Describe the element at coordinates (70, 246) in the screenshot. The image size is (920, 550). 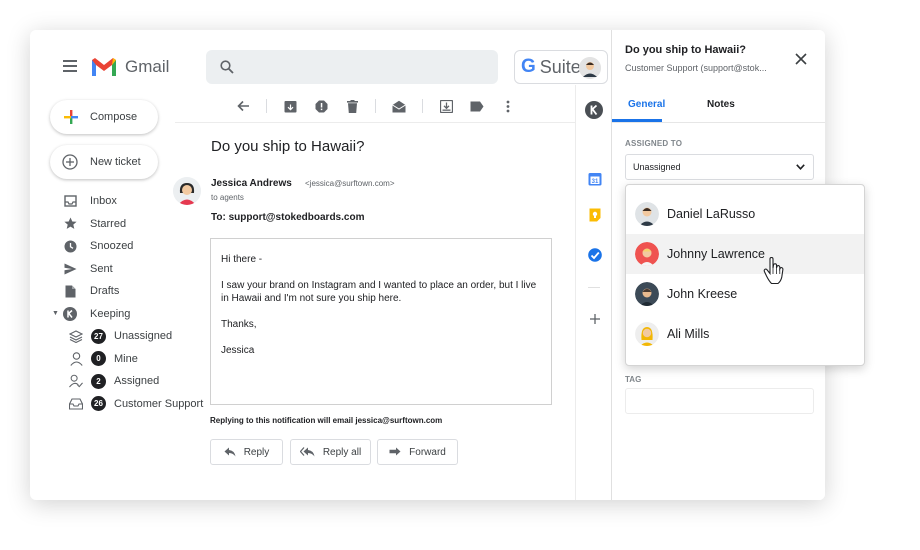
I see `clock-icon` at that location.